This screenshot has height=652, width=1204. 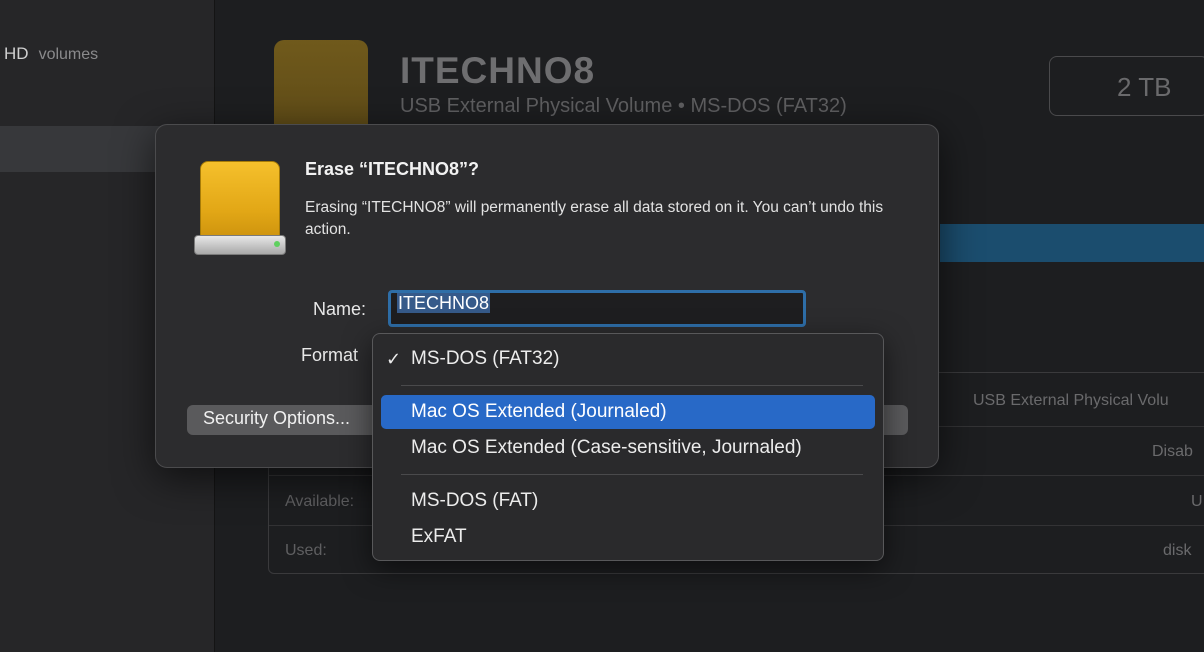 What do you see at coordinates (16, 53) in the screenshot?
I see `sidebar-header-label: HD` at bounding box center [16, 53].